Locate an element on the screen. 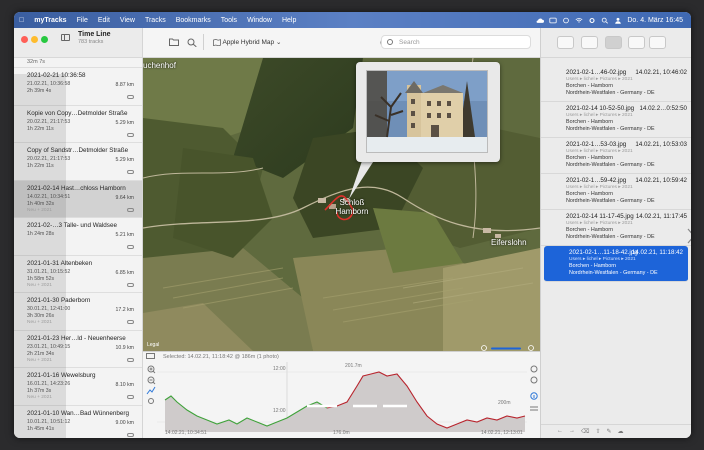  zoom-icon is located at coordinates (192, 42).